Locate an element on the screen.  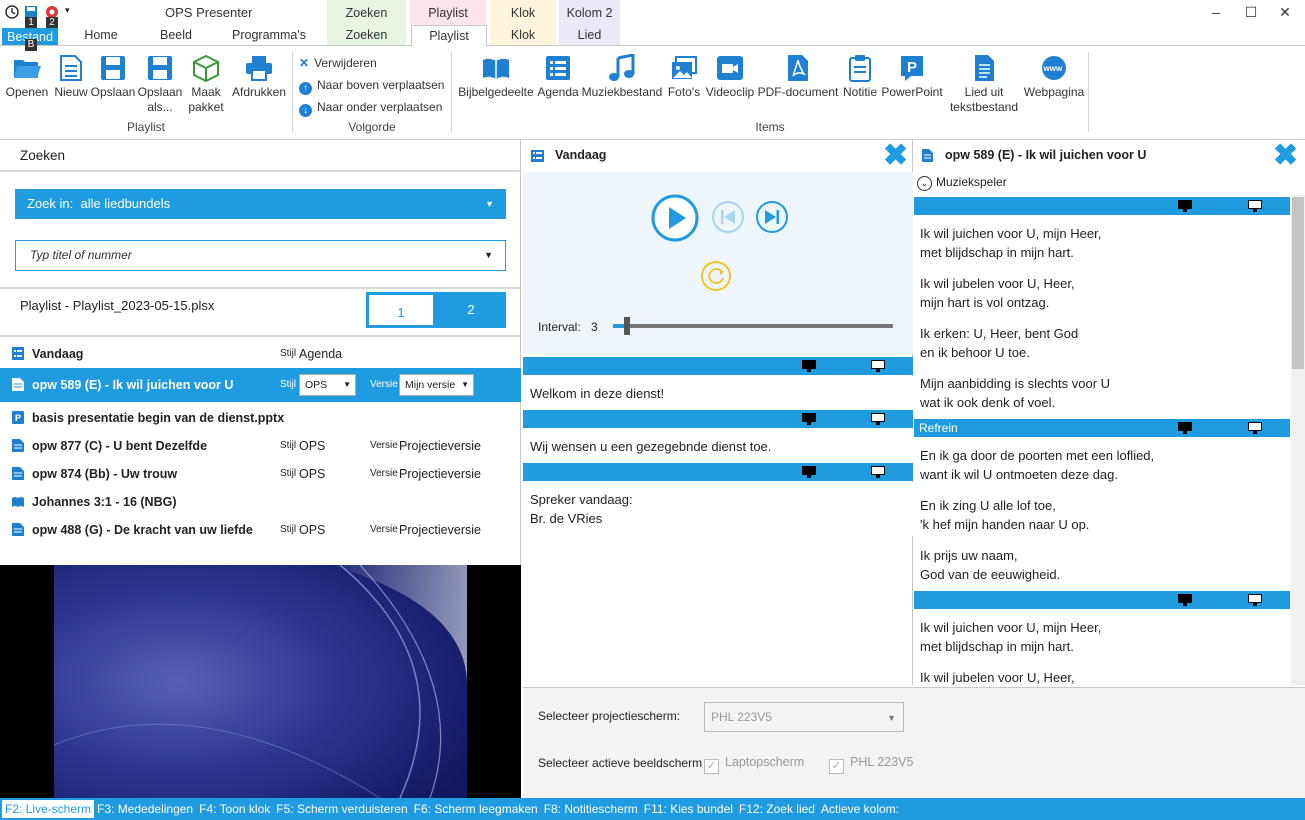
folder-open-icon is located at coordinates (27, 69).